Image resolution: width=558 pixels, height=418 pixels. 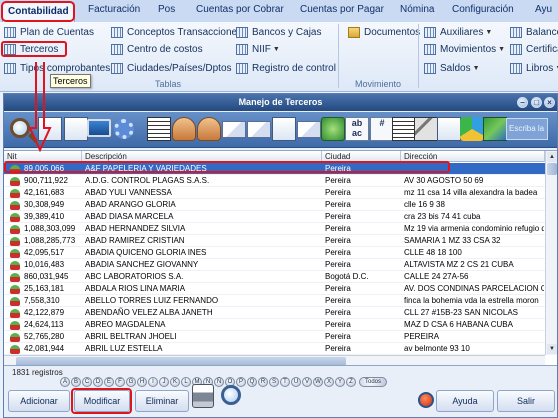 What do you see at coordinates (329, 382) in the screenshot?
I see `letter-filter-x: X` at bounding box center [329, 382].